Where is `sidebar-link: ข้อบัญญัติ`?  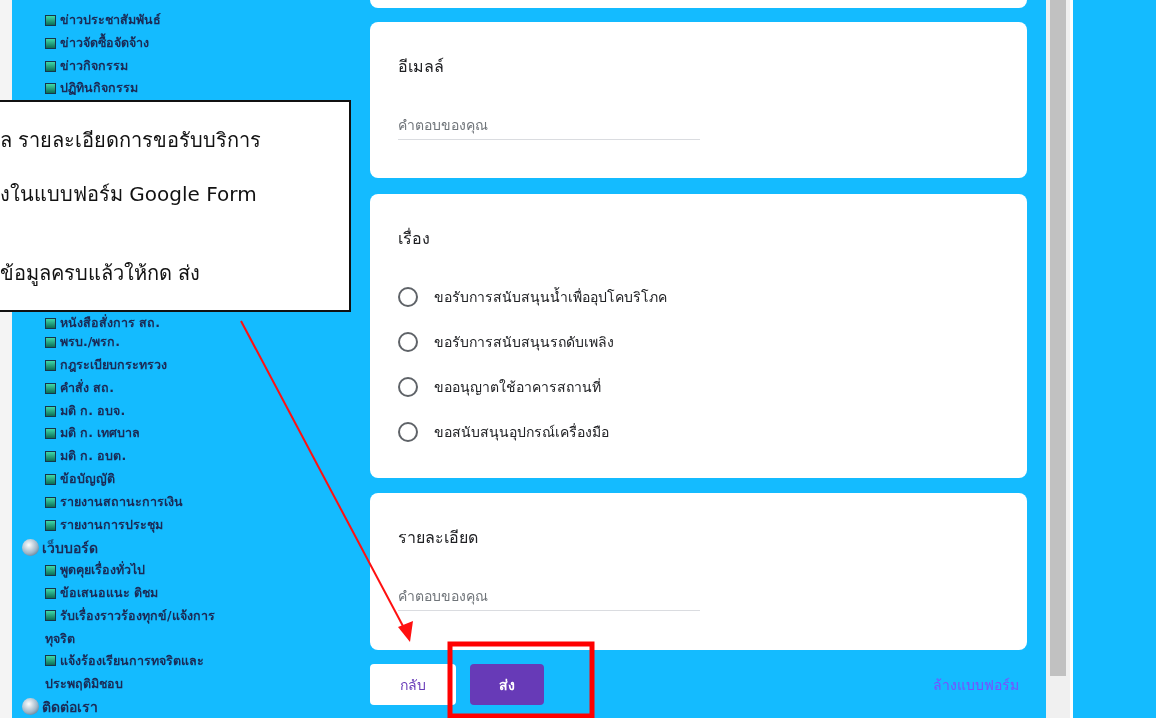 sidebar-link: ข้อบัญญัติ is located at coordinates (87, 479).